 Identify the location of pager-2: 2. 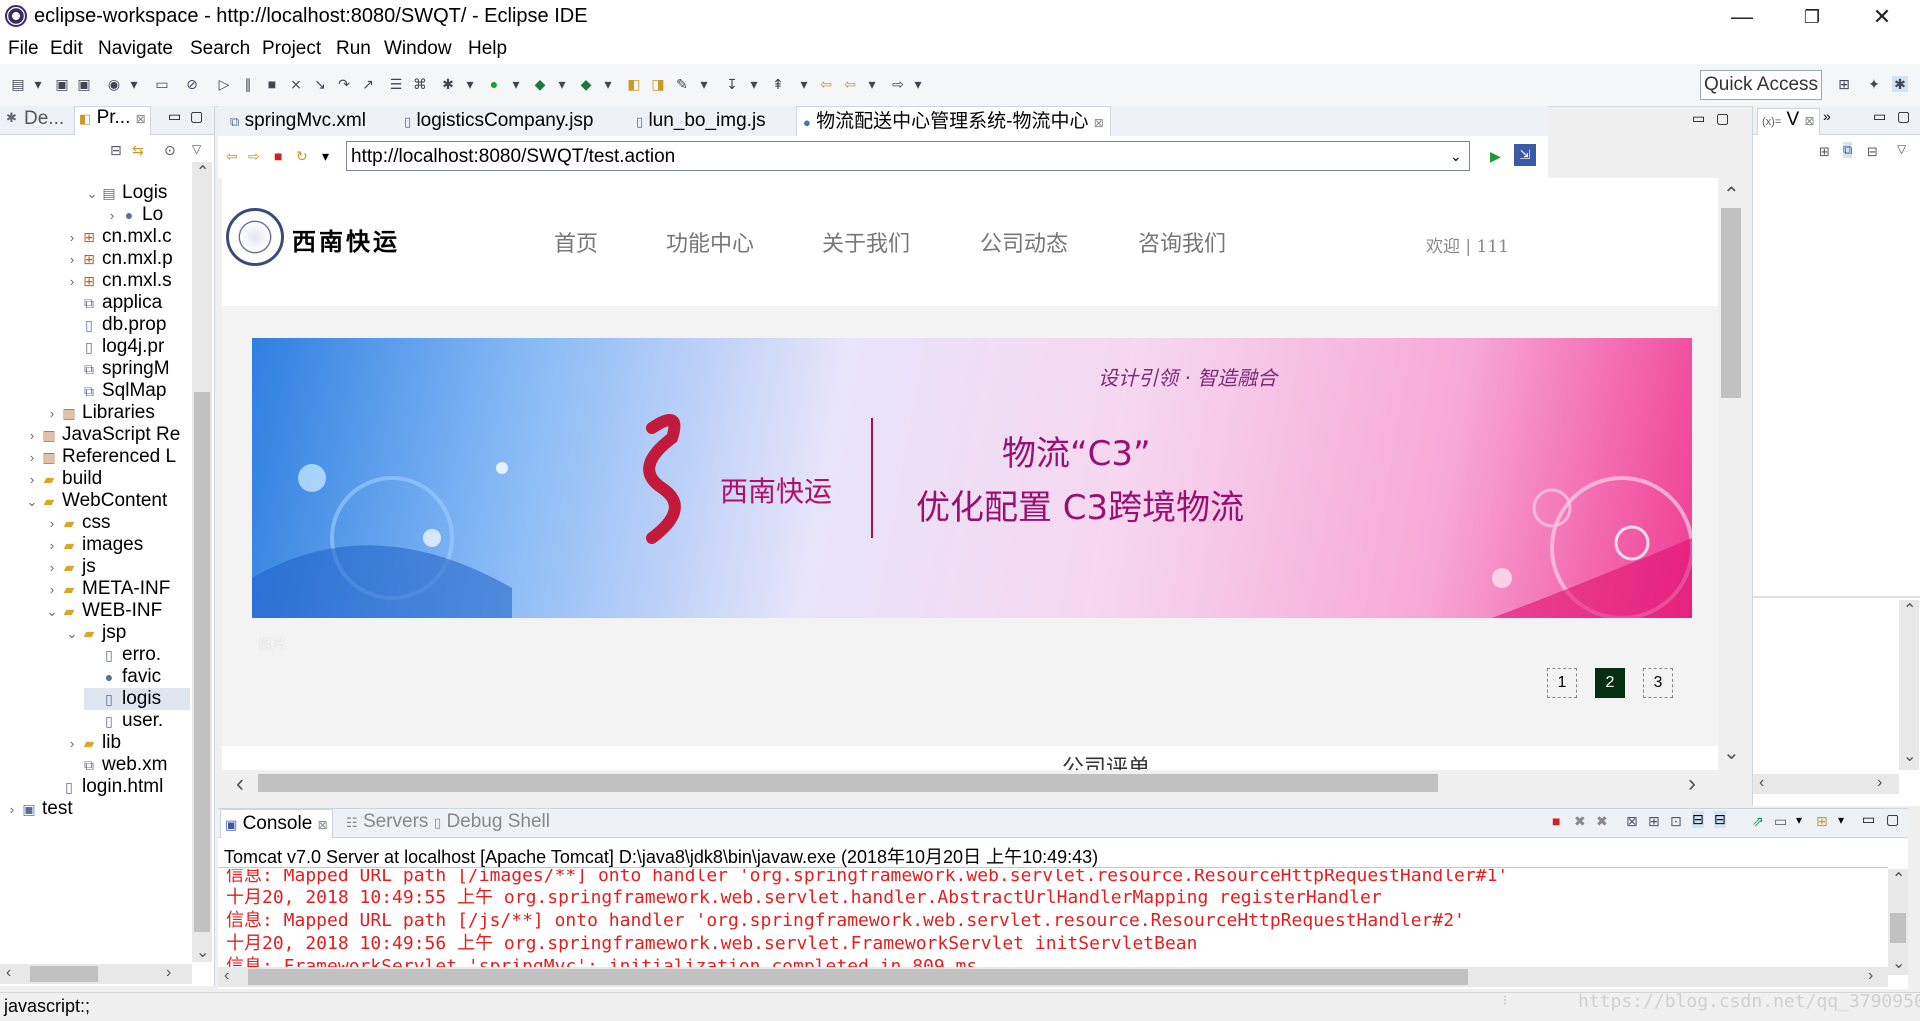
(1610, 683).